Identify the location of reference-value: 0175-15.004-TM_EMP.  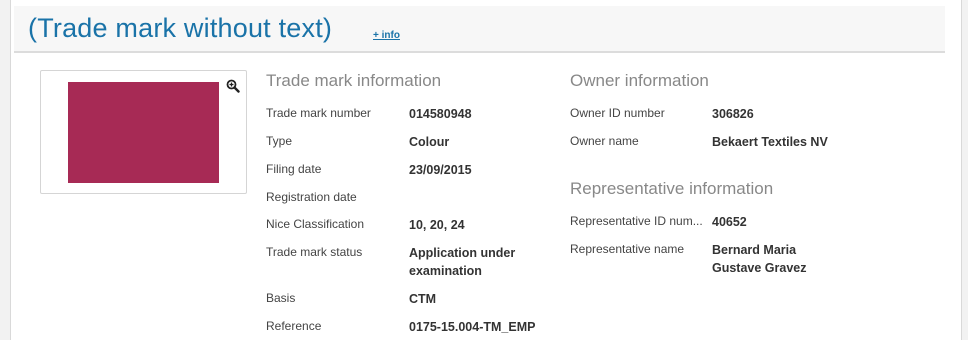
(472, 327).